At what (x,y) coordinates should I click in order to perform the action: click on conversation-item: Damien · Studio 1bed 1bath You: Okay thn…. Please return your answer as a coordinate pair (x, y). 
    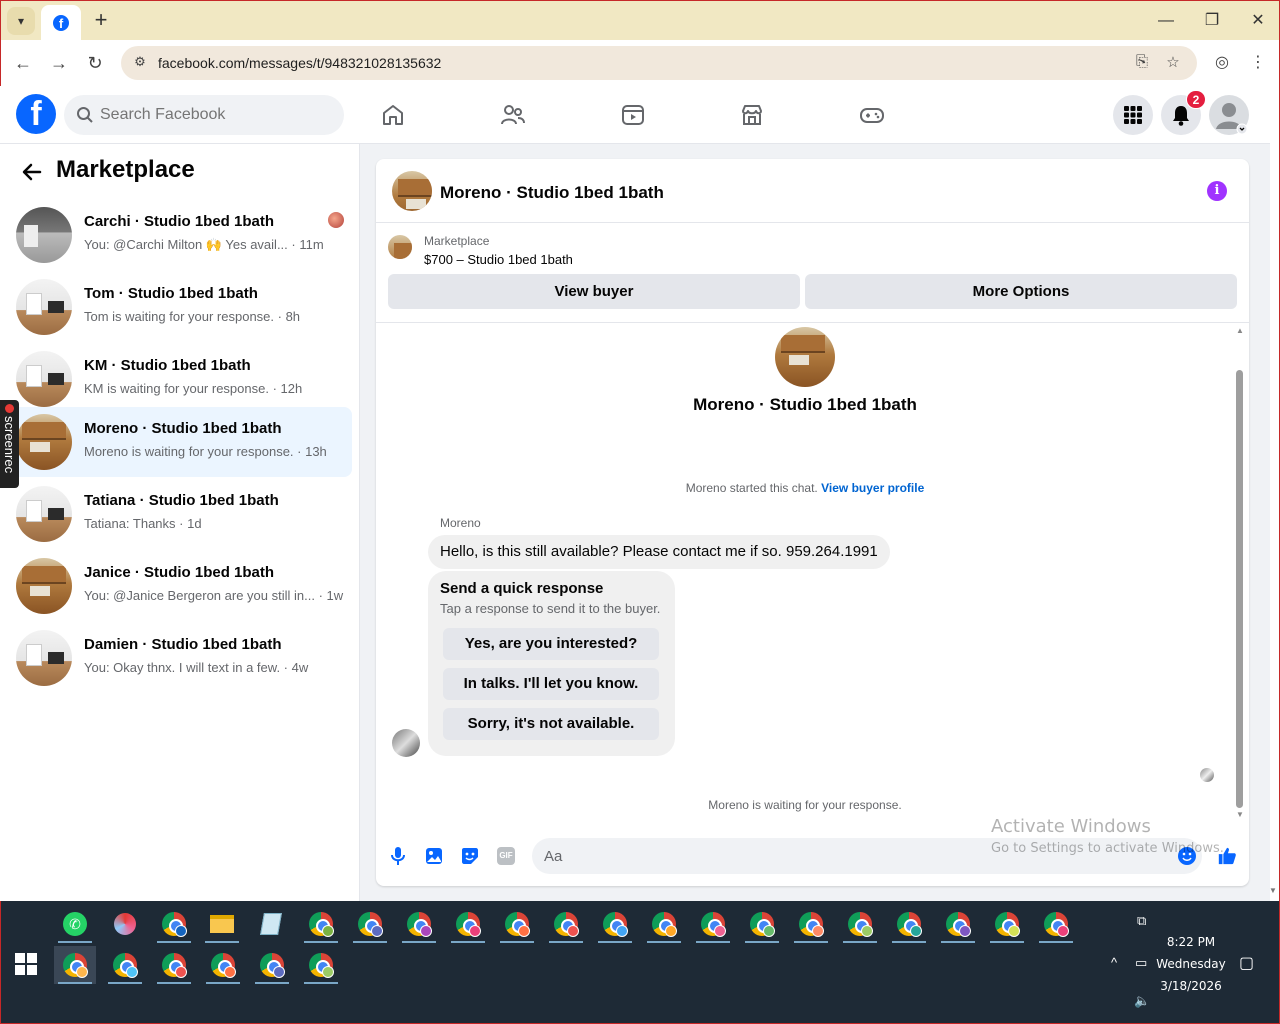
    Looking at the image, I should click on (180, 658).